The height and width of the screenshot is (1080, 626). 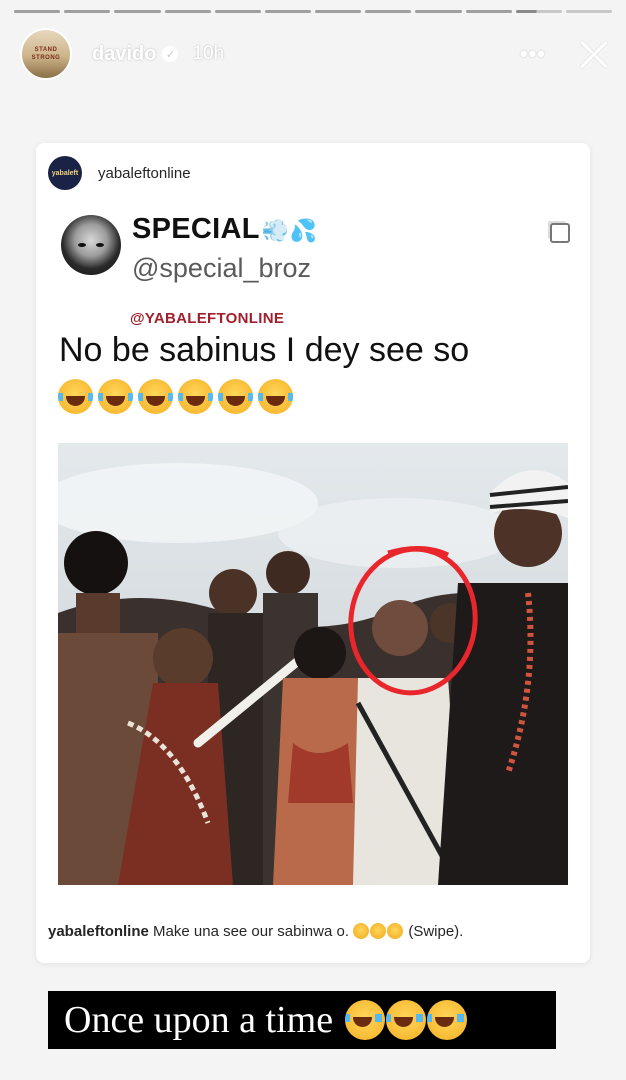 I want to click on mask-eye-left, so click(x=82, y=245).